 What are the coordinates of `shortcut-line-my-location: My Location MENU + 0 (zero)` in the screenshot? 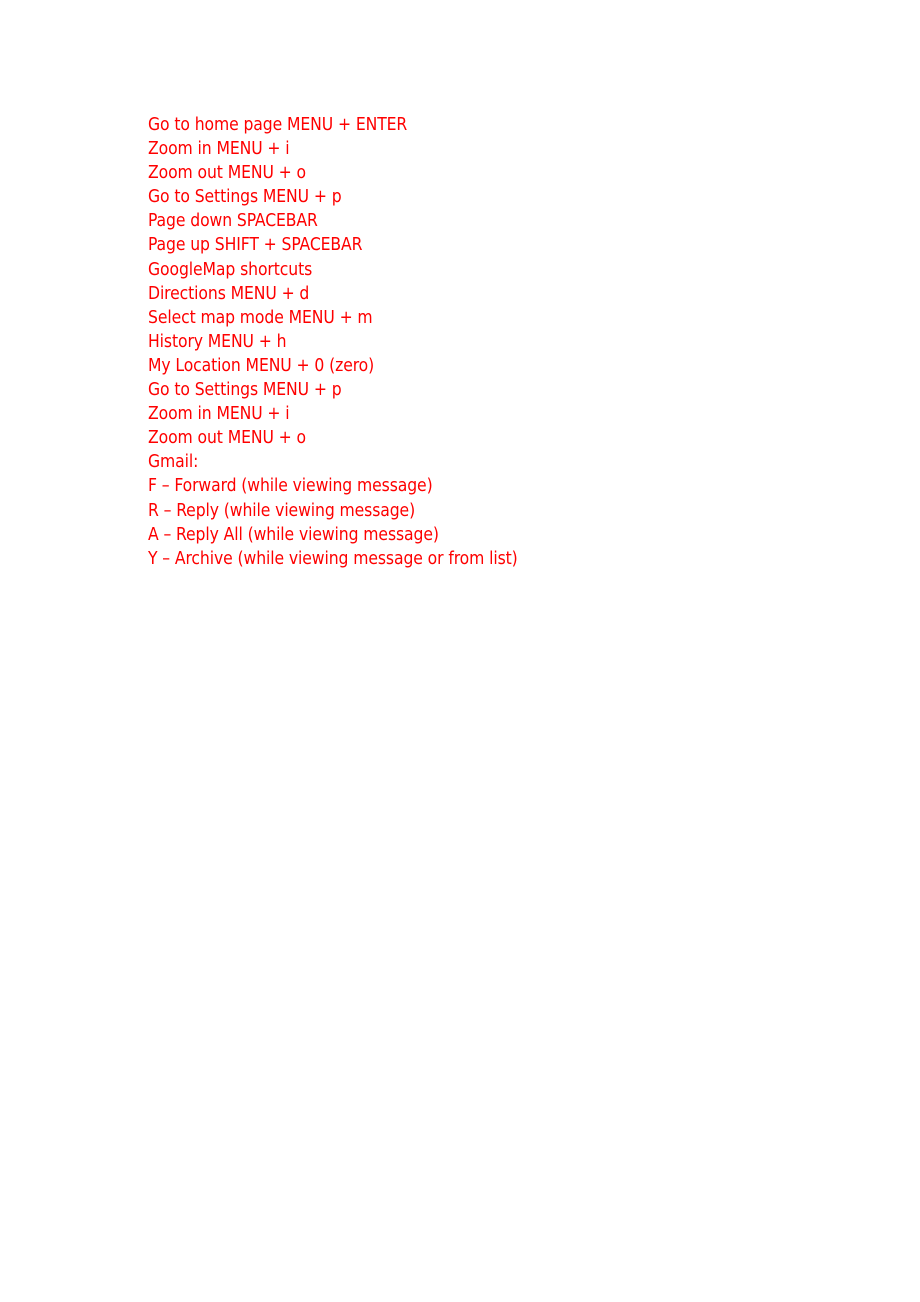 It's located at (261, 365).